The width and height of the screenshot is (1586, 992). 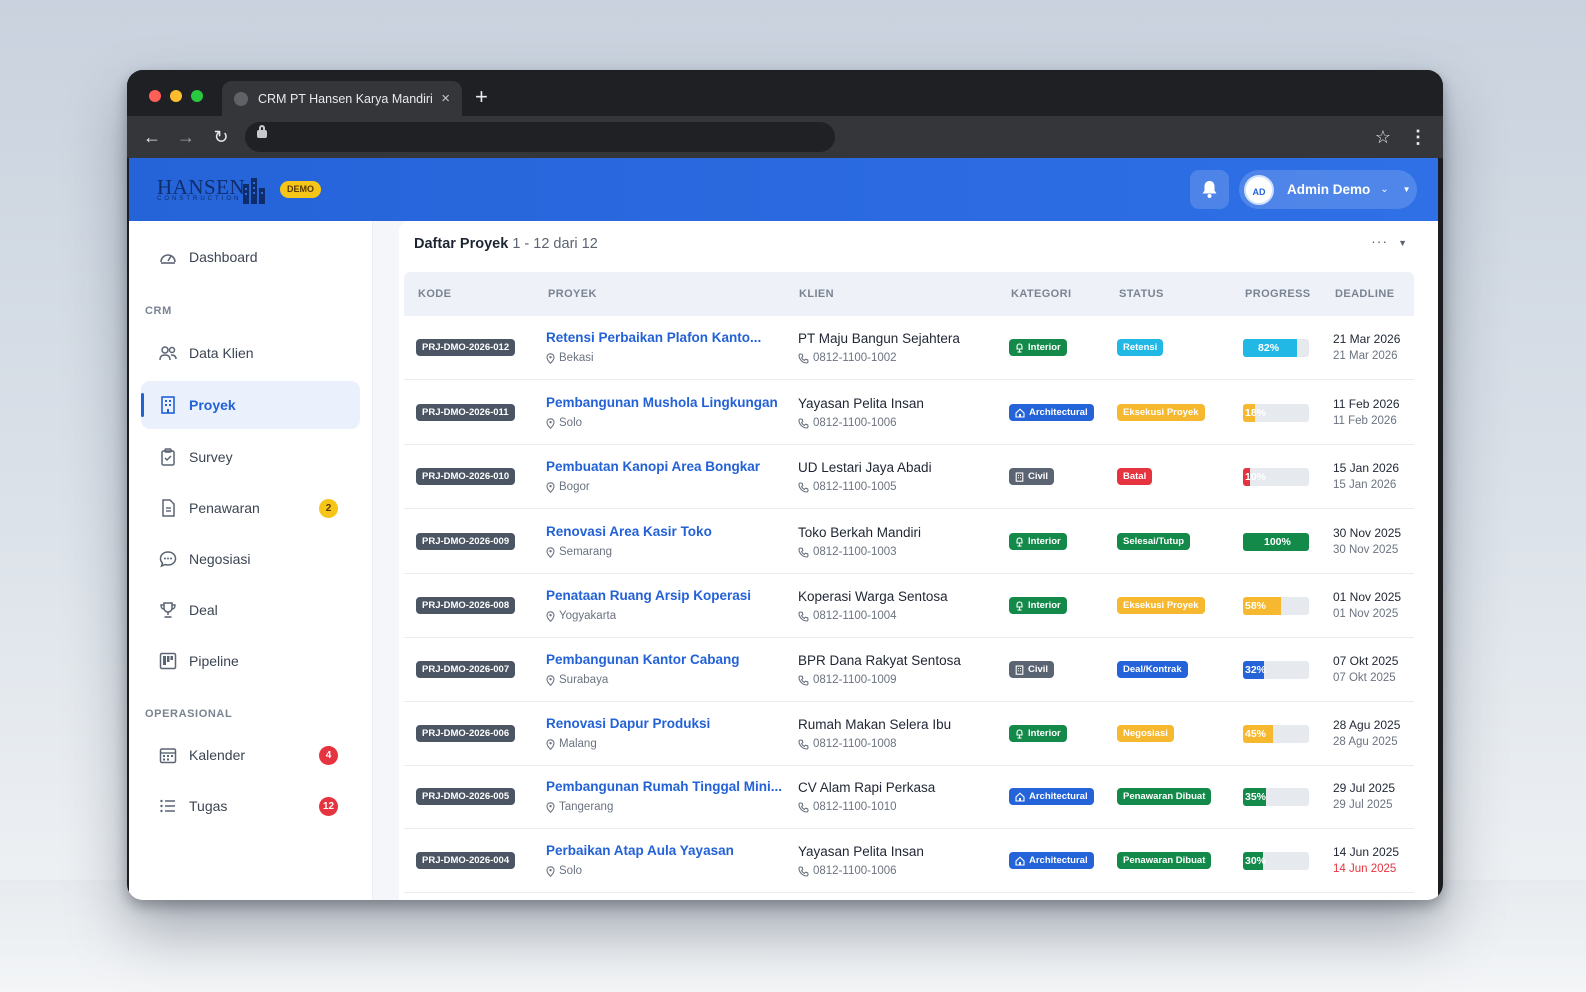 What do you see at coordinates (506, 244) in the screenshot?
I see `page-title: Daftar Proyek 1 - 12 dari 12` at bounding box center [506, 244].